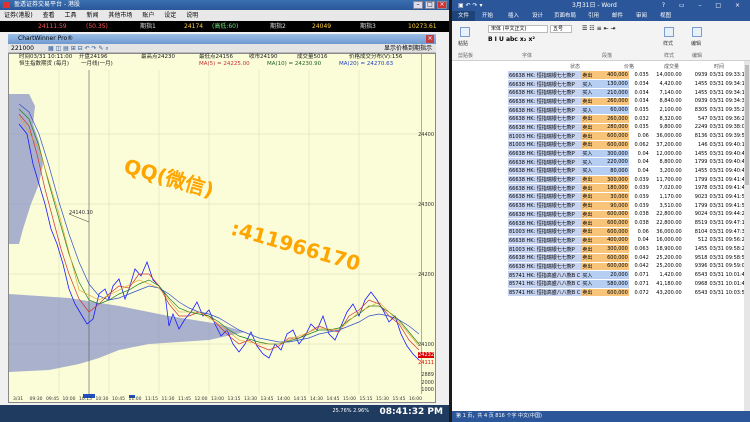 This screenshot has height=422, width=750. I want to click on cell-broker: 8519, so click(695, 223).